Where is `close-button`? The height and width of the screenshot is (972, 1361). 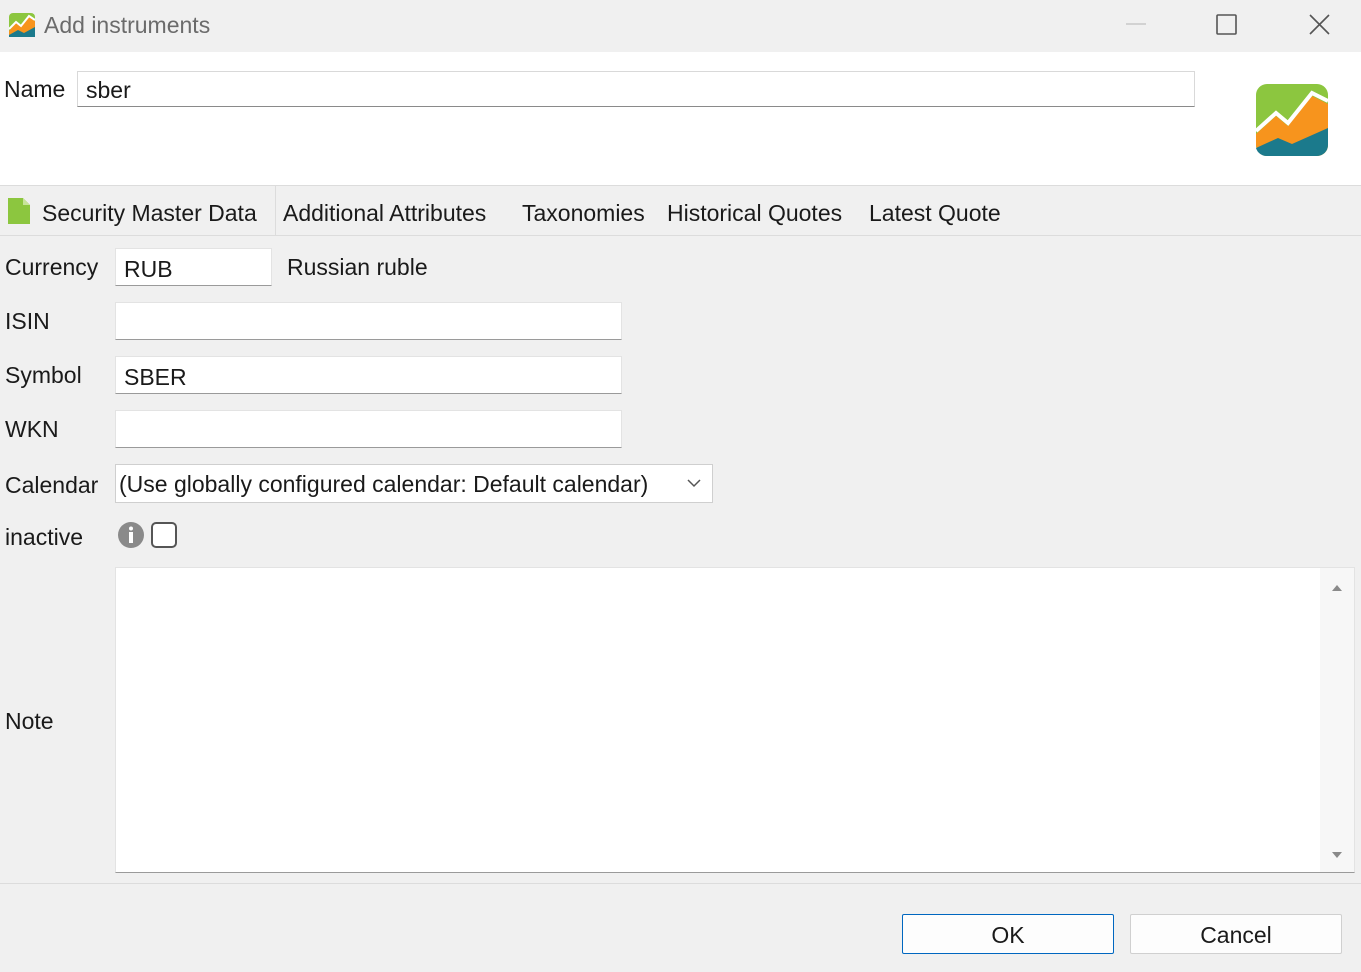 close-button is located at coordinates (1317, 26).